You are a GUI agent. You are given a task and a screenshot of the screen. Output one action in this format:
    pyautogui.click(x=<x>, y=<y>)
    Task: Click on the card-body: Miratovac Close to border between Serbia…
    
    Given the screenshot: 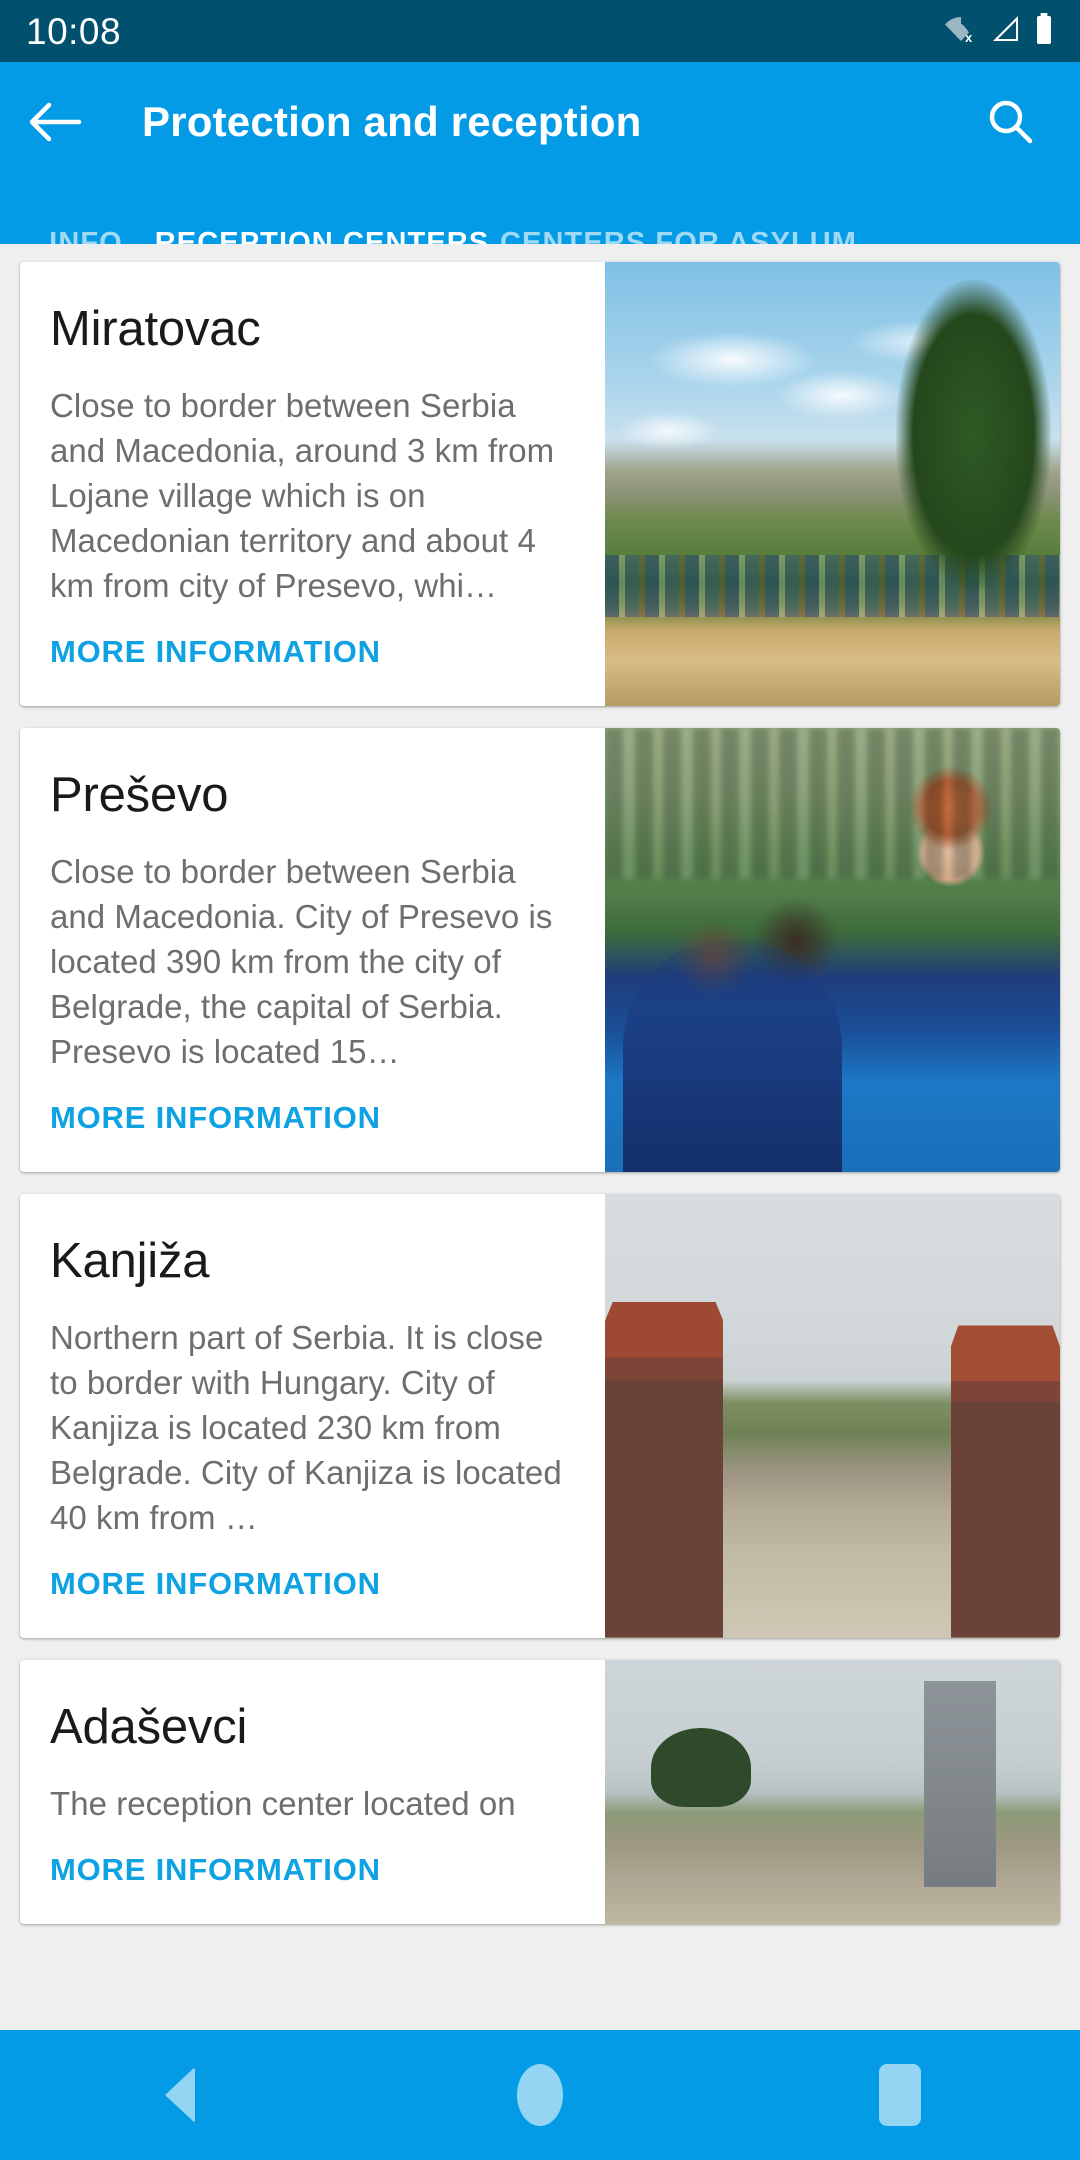 What is the action you would take?
    pyautogui.click(x=312, y=484)
    